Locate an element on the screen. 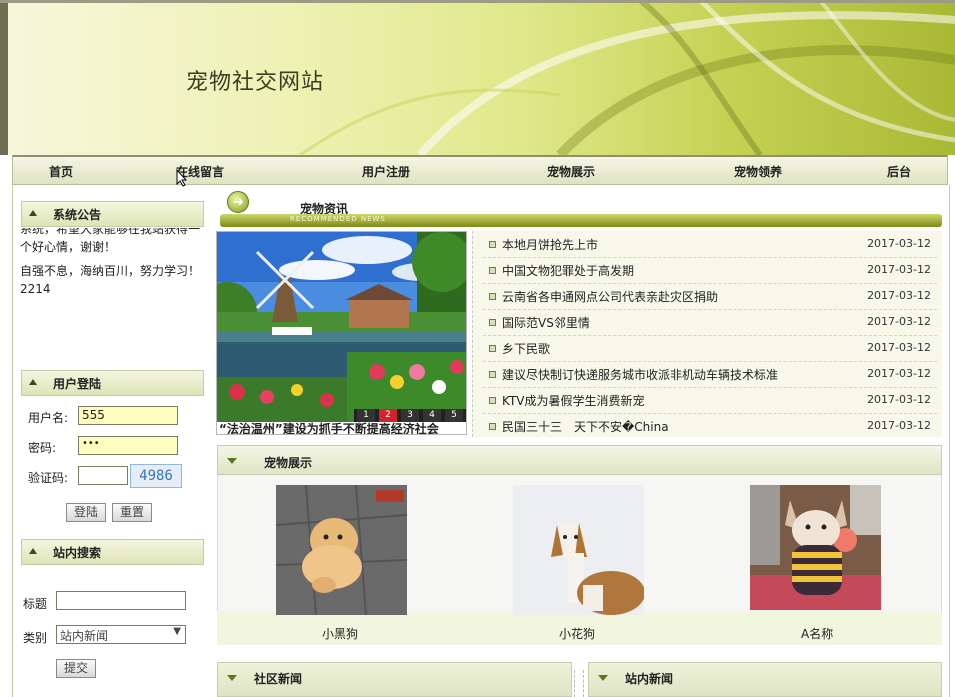 The height and width of the screenshot is (697, 955). site-title: 宠物社交网站 is located at coordinates (255, 82).